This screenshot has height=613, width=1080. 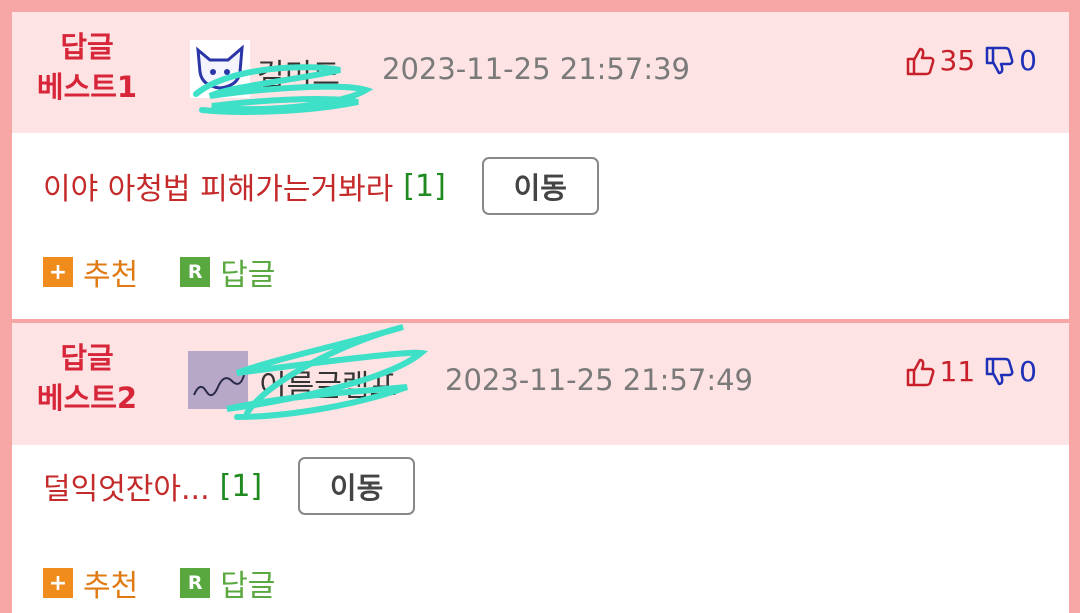 I want to click on best-reply-label: 답글 베스트2, so click(x=87, y=378).